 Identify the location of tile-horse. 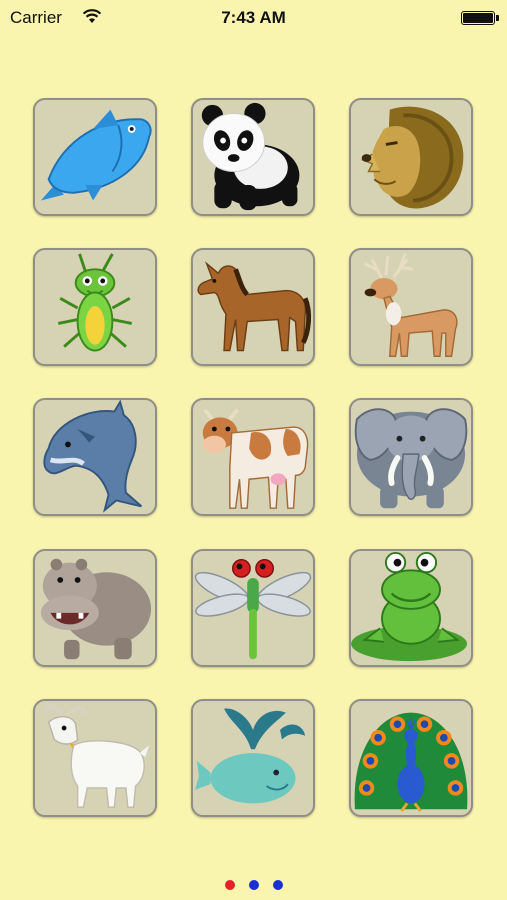
(253, 307).